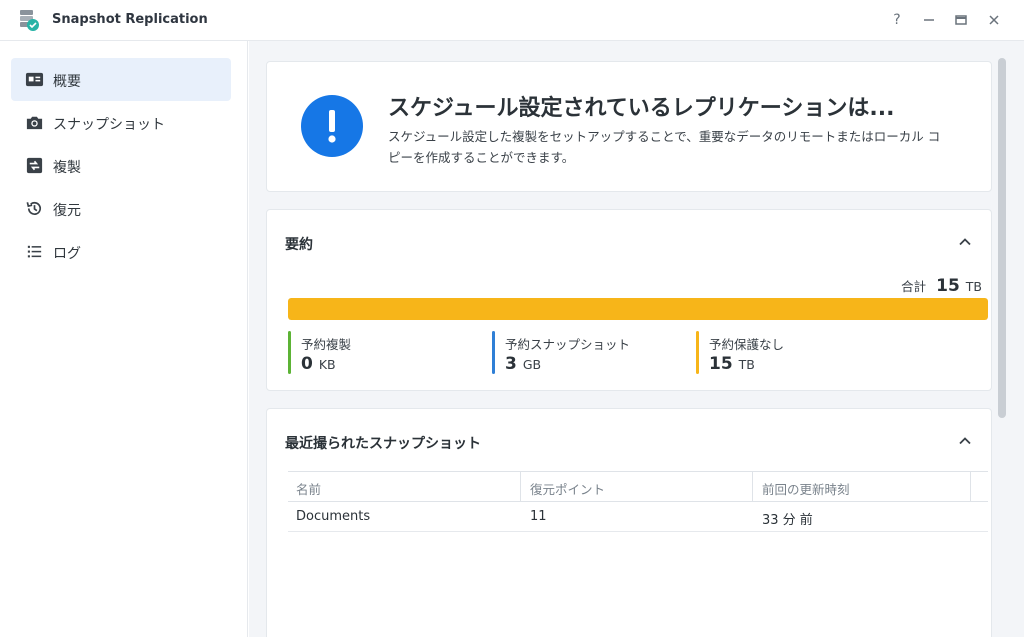  Describe the element at coordinates (121, 165) in the screenshot. I see `sidebar-item-replication: 複製` at that location.